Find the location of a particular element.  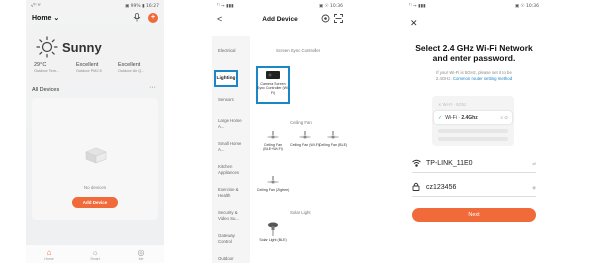

all-devices-tab: All Devices is located at coordinates (45, 90).